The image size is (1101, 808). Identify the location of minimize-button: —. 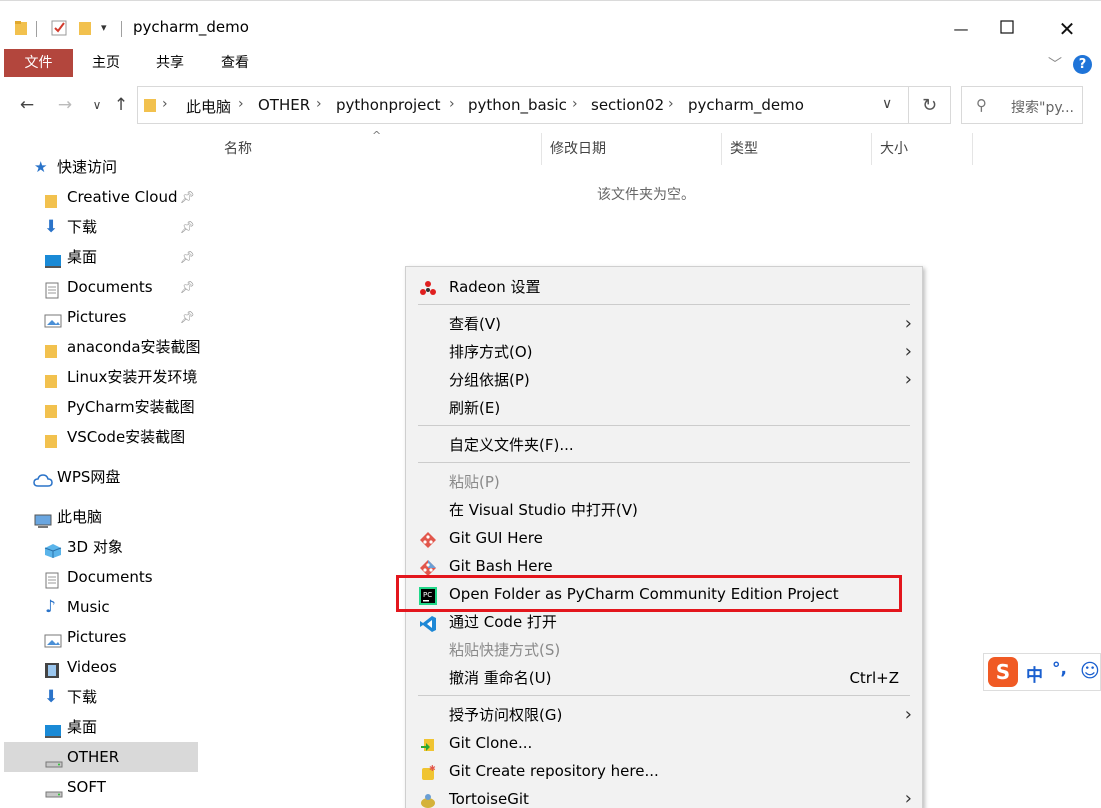
(961, 29).